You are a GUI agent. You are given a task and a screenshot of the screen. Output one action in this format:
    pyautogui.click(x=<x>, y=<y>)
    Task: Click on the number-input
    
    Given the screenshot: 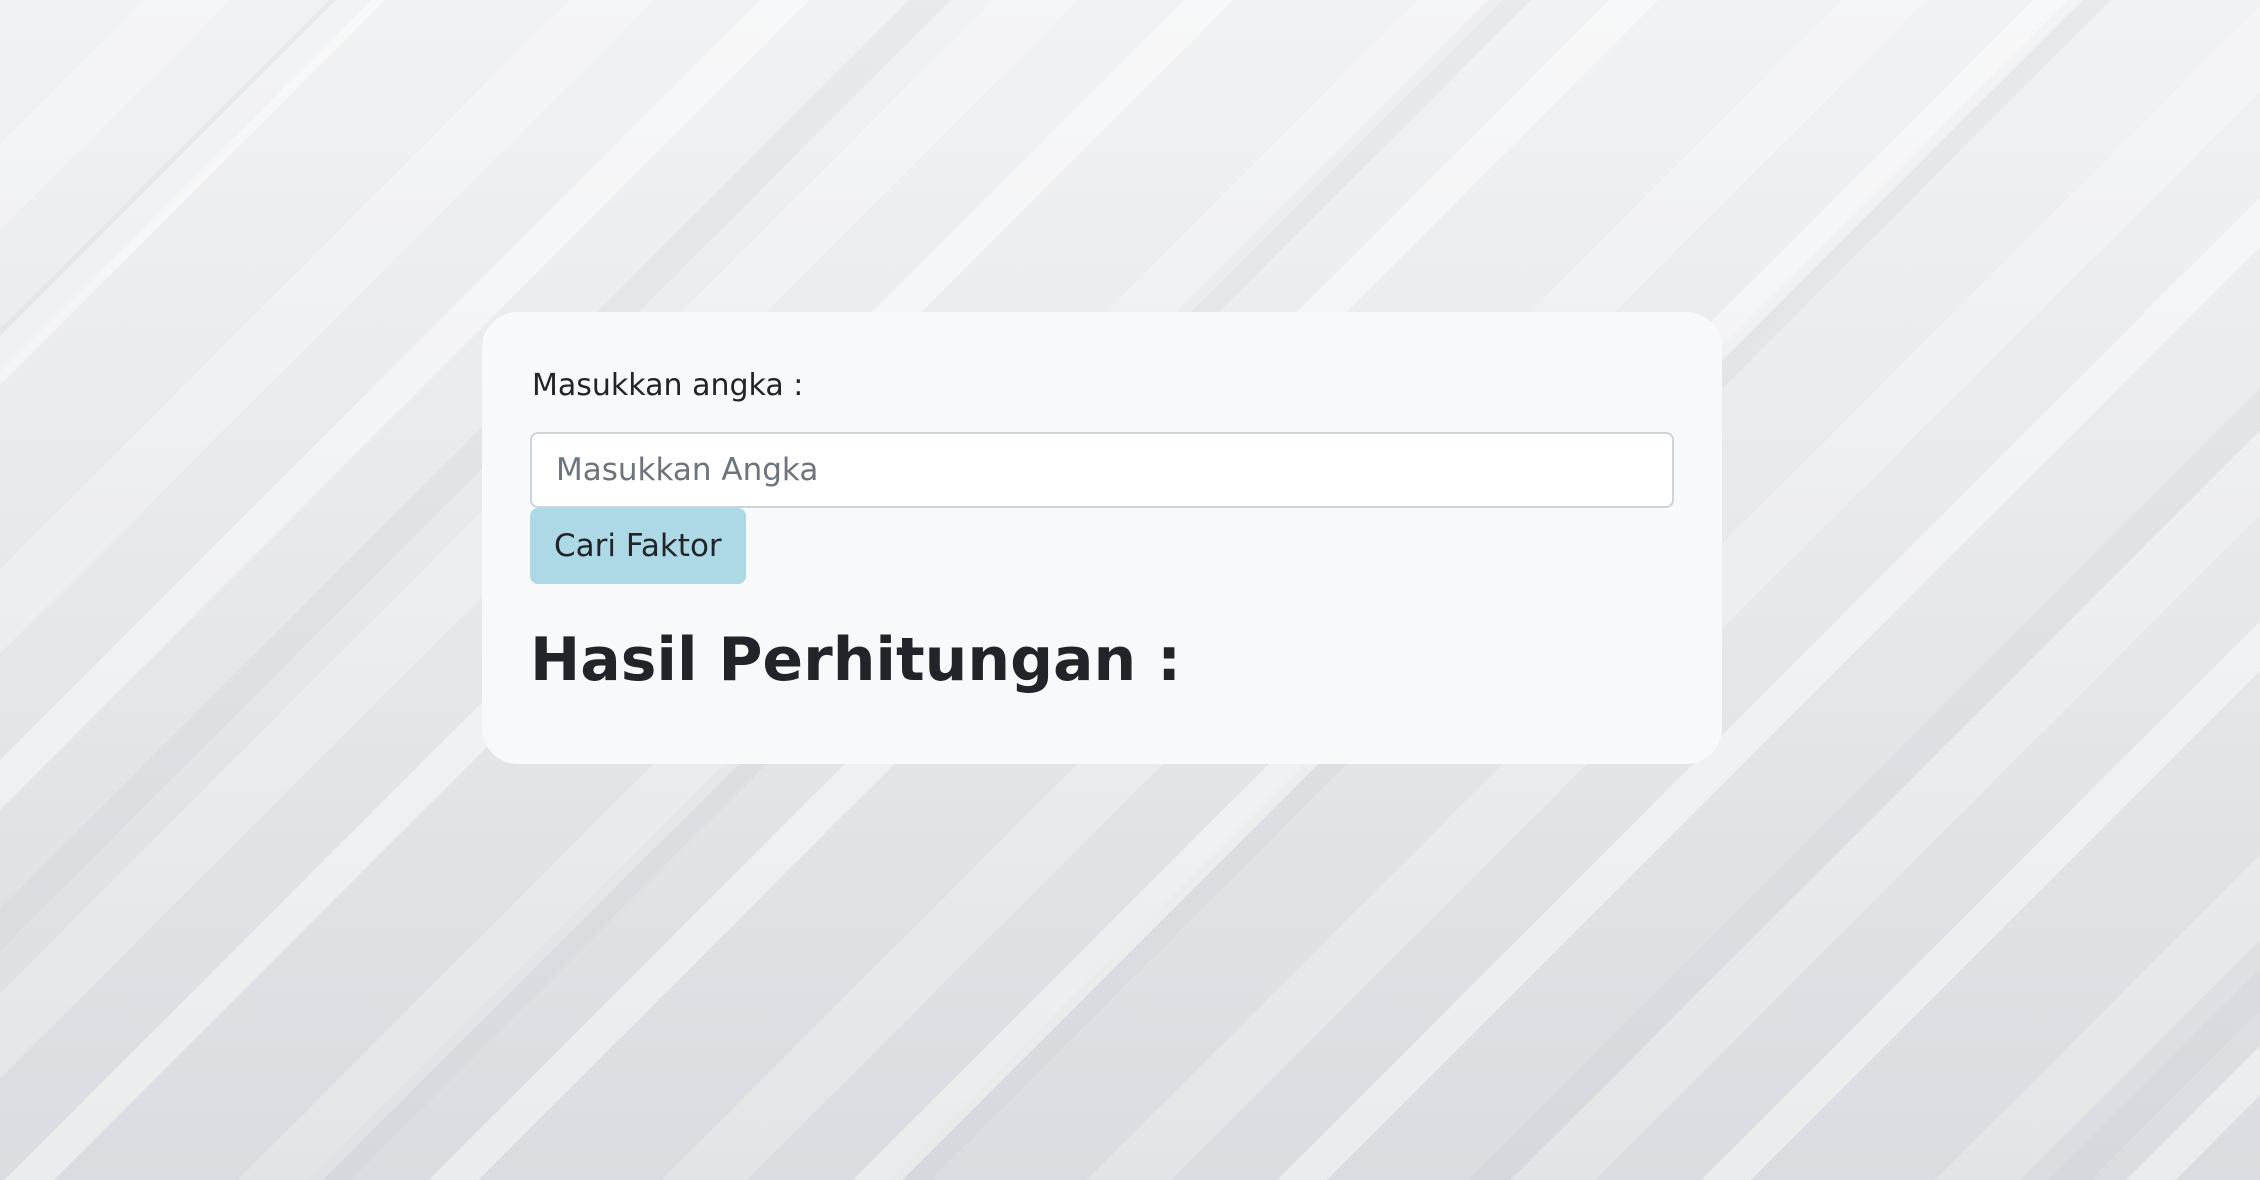 What is the action you would take?
    pyautogui.click(x=1102, y=470)
    